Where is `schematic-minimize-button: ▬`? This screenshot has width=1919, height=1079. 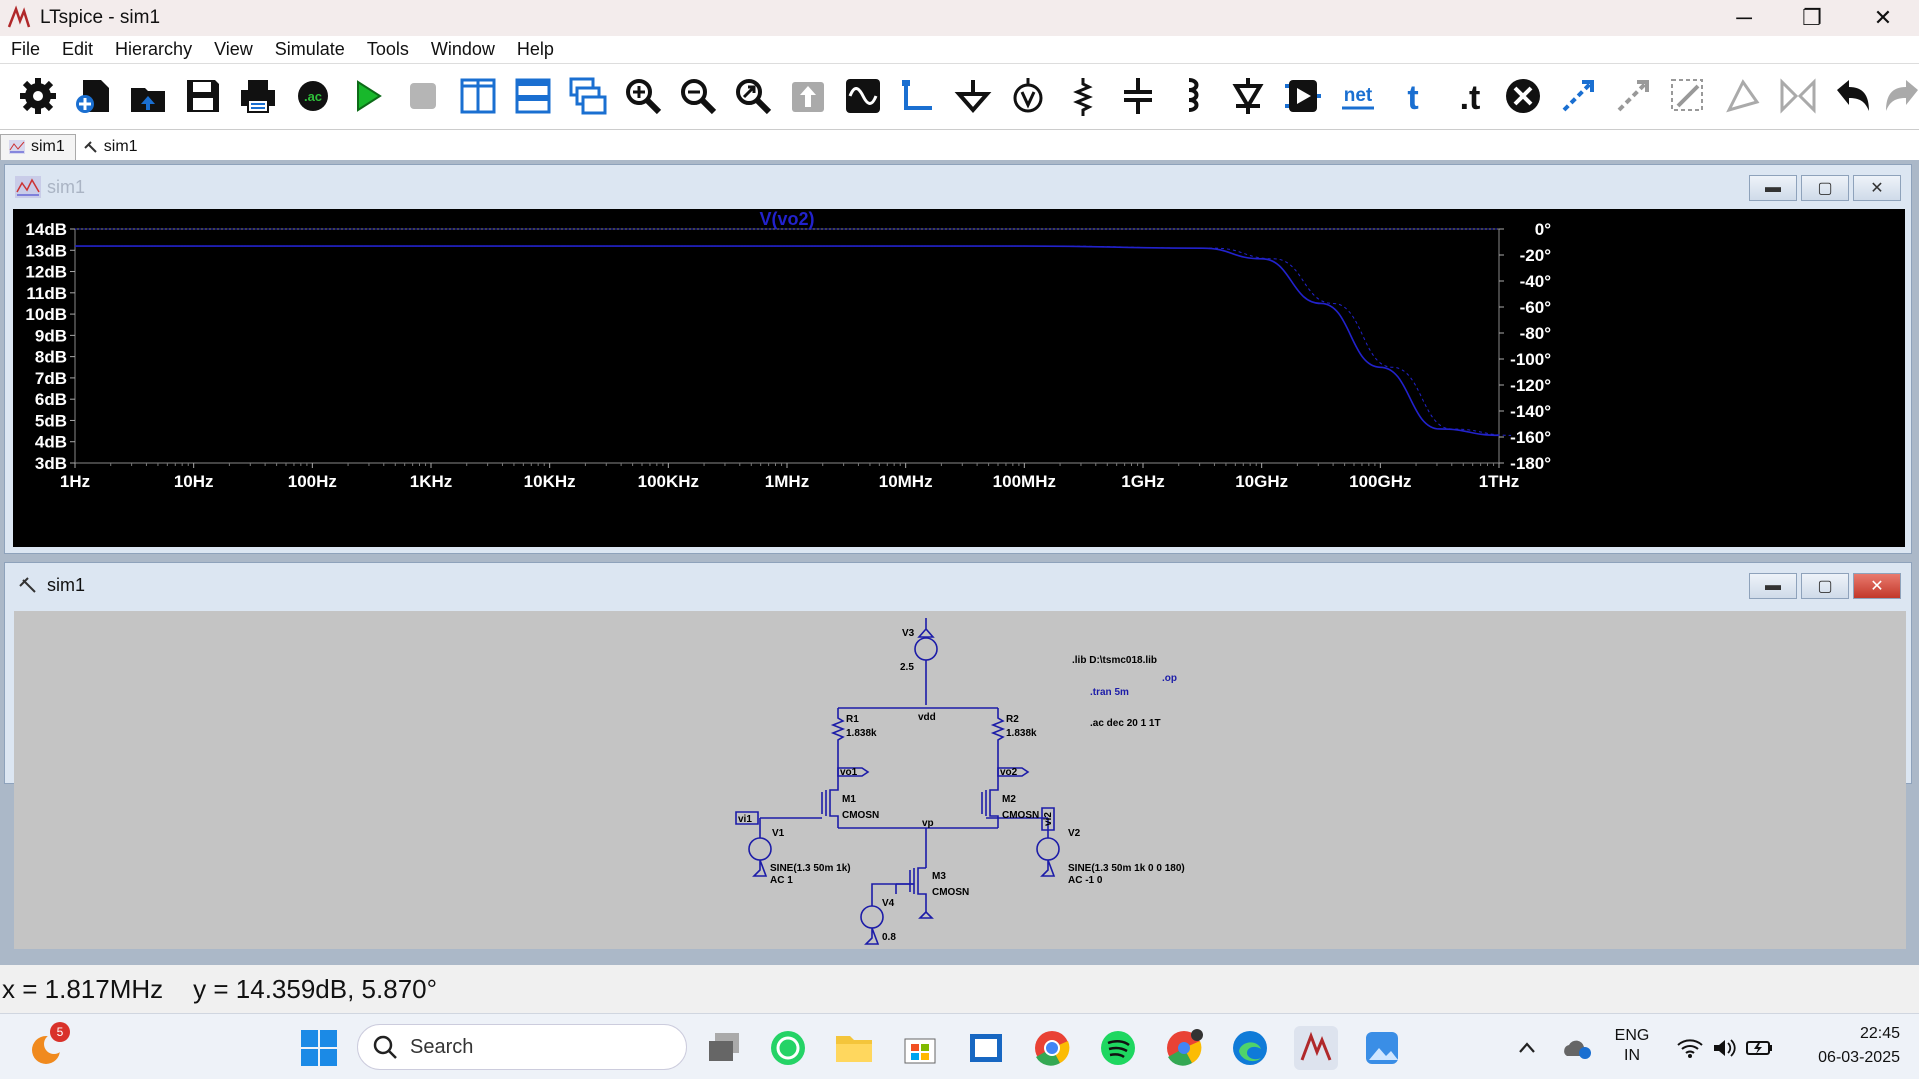
schematic-minimize-button: ▬ is located at coordinates (1773, 586).